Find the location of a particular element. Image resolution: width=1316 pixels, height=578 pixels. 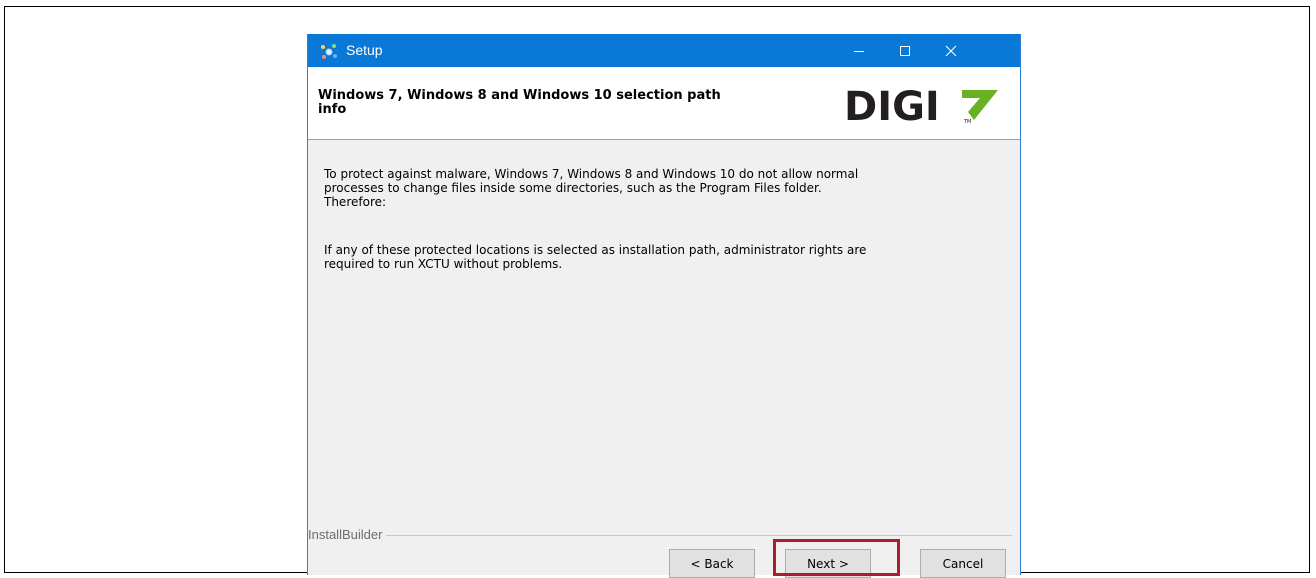

digi-logo: DIGI TM is located at coordinates (921, 104).